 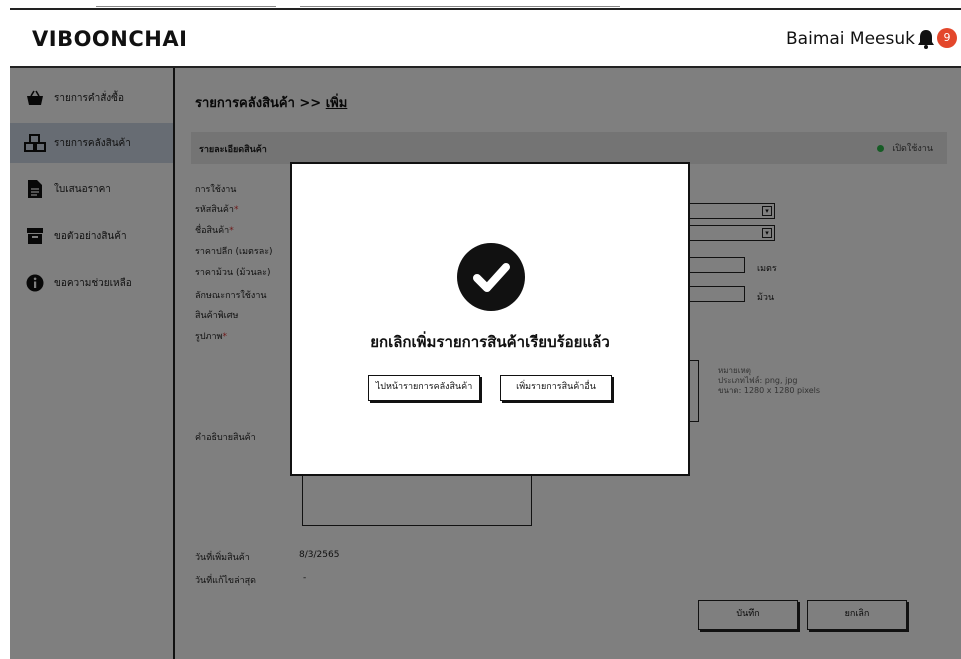 I want to click on add-other-product-button: เพิ่มรายการสินค้าอื่น, so click(x=556, y=388).